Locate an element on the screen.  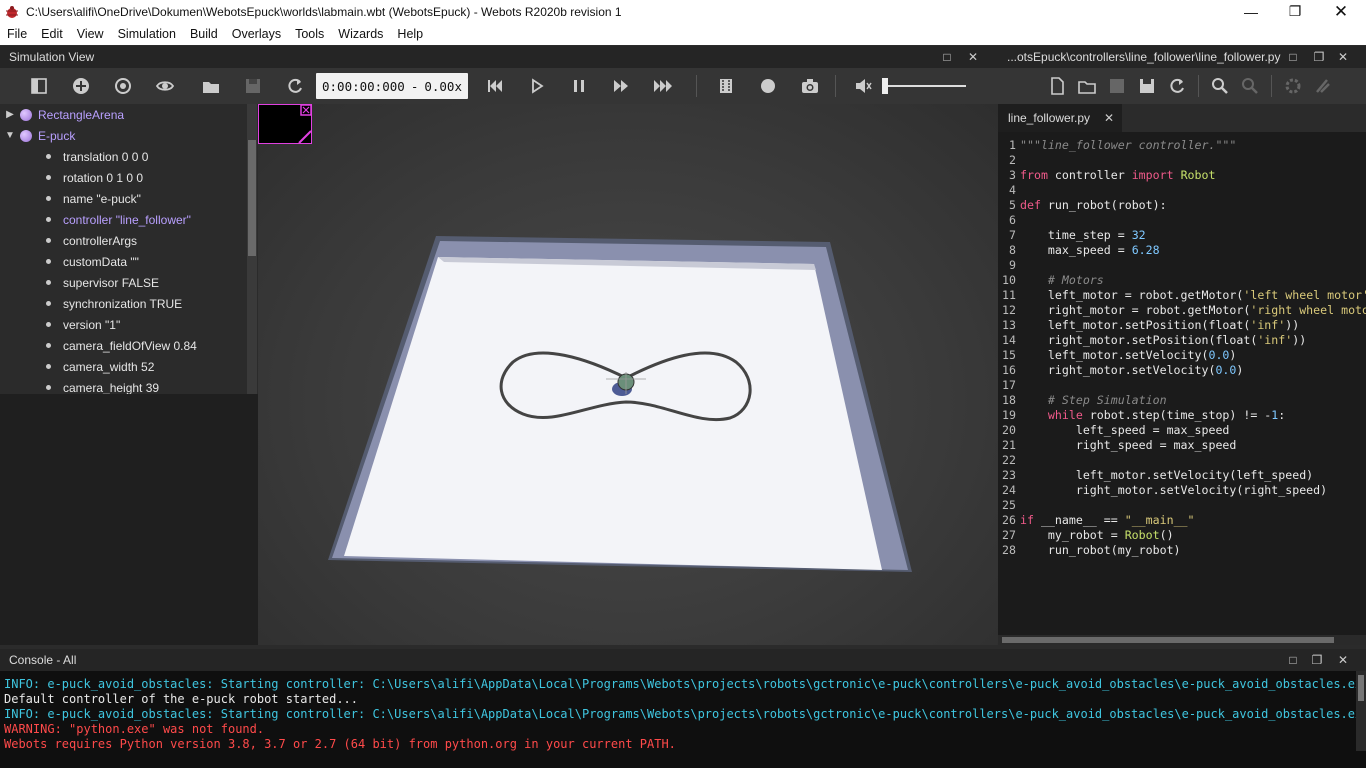
open-file-button is located at coordinates (1087, 86).